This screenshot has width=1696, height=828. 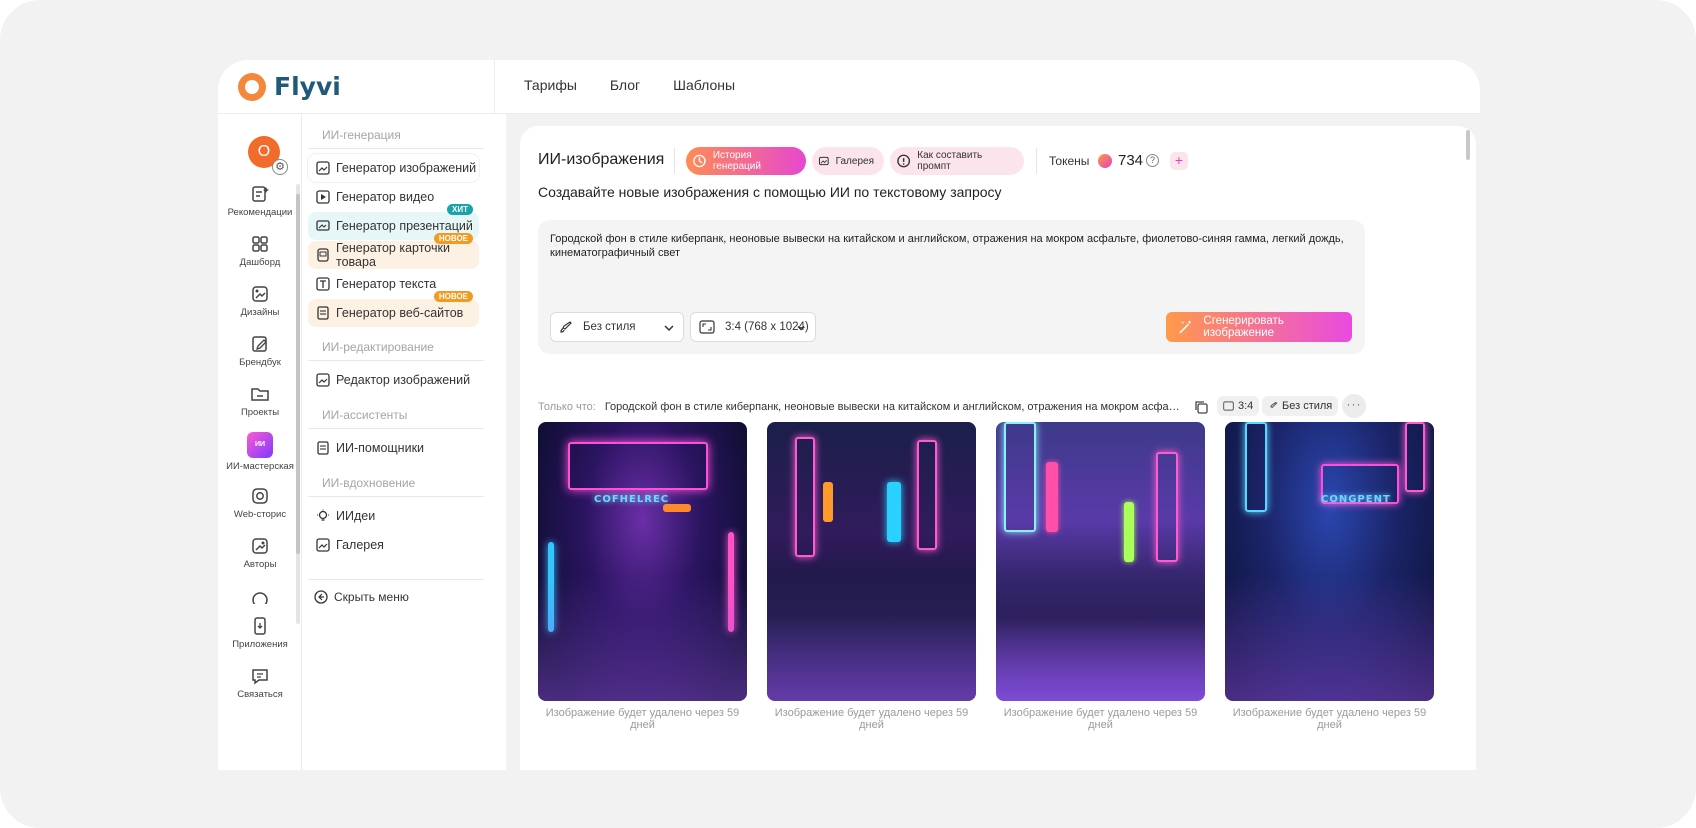 I want to click on nav-pricing: Тарифы, so click(x=550, y=85).